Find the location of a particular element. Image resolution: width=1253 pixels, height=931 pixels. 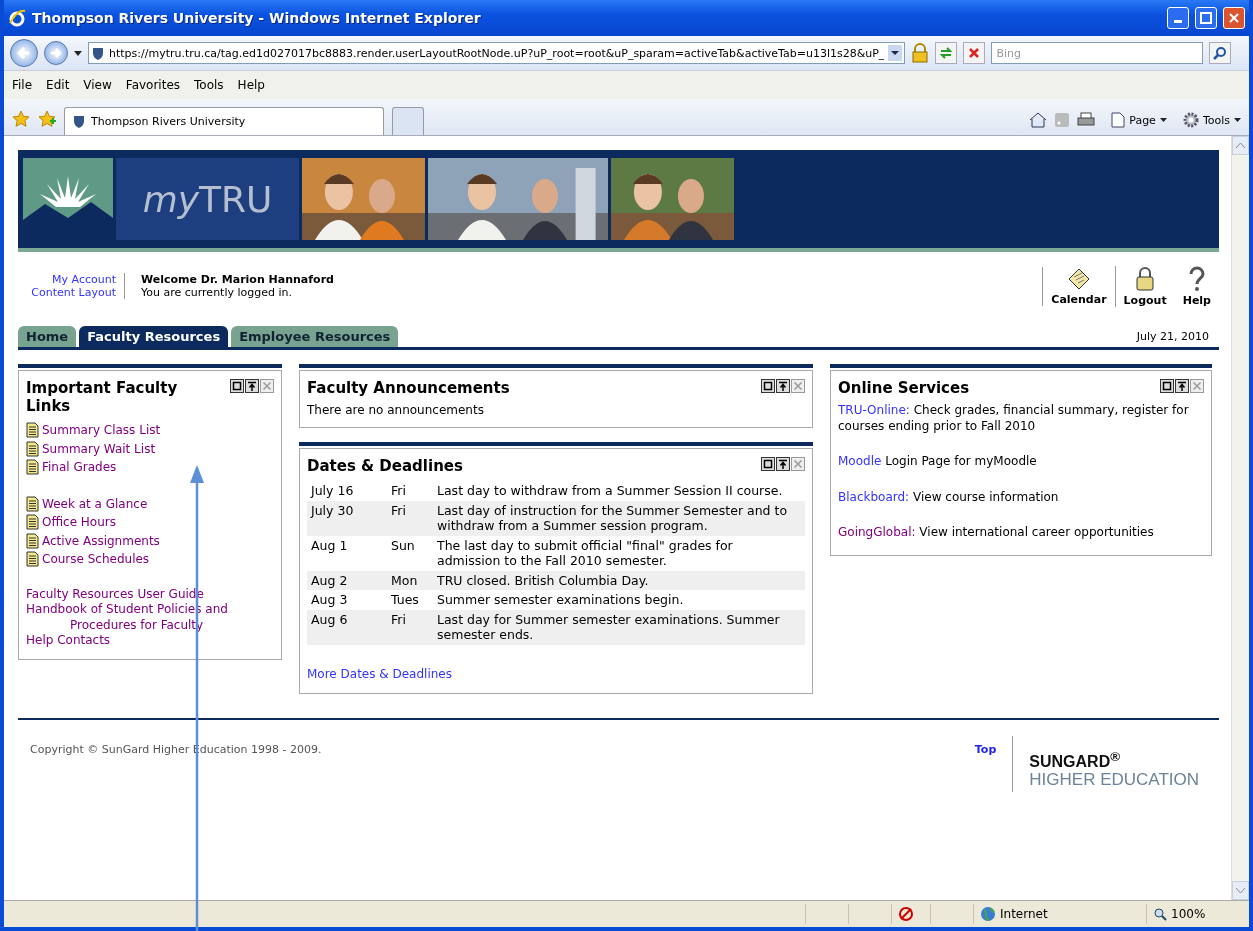

table-cell-text: The last day to submit official "final" grades for admission to the Fall 2010 semester. is located at coordinates (585, 553).